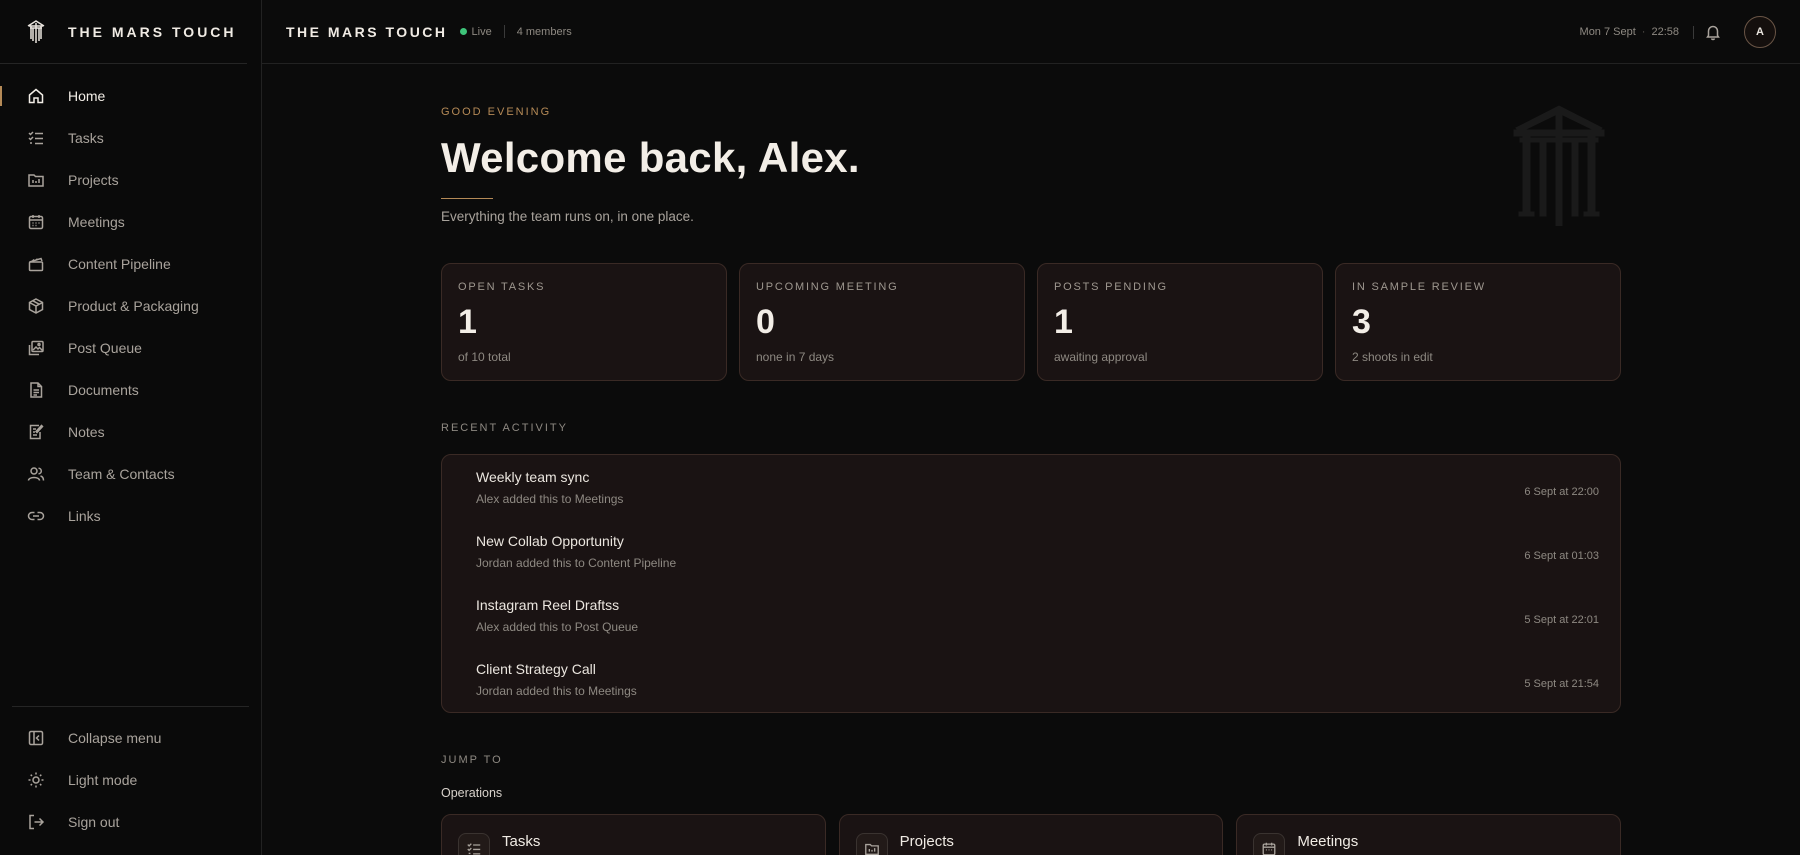 The width and height of the screenshot is (1800, 855). Describe the element at coordinates (467, 322) in the screenshot. I see `stat-value: 1` at that location.